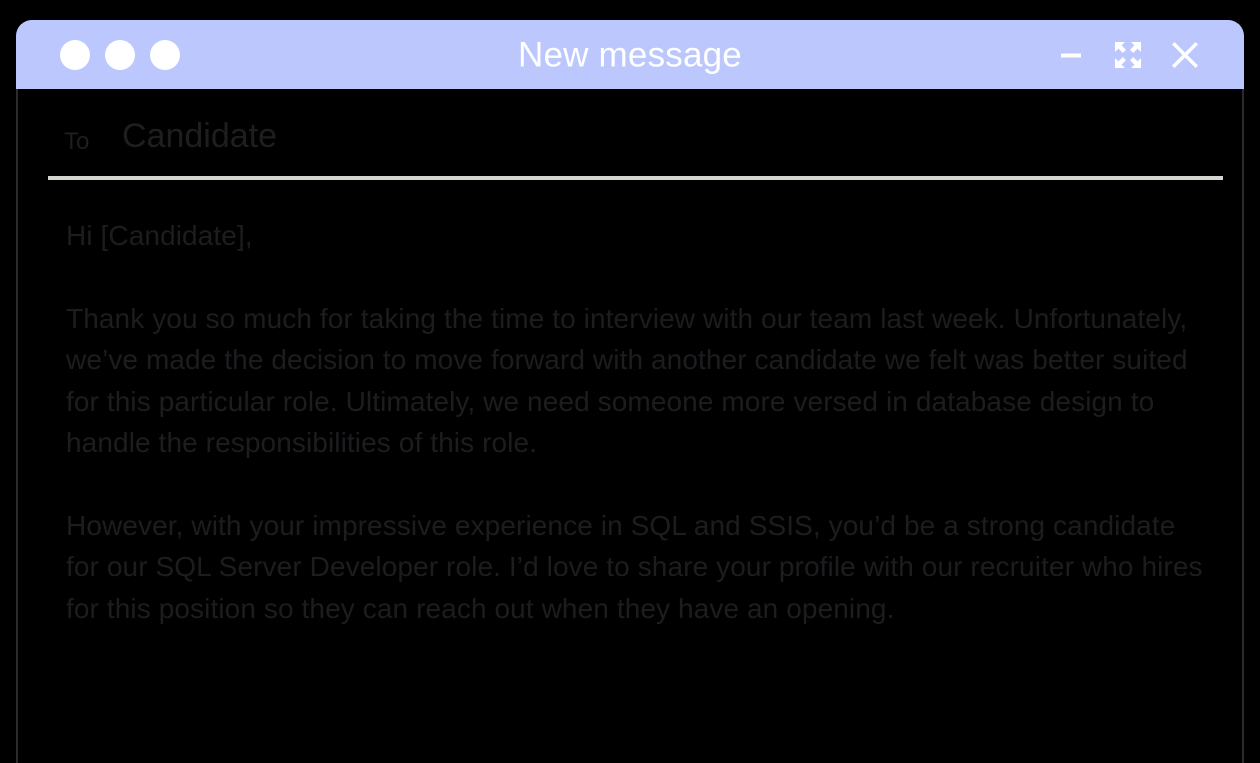 Image resolution: width=1260 pixels, height=763 pixels. Describe the element at coordinates (635, 178) in the screenshot. I see `recipient-divider` at that location.